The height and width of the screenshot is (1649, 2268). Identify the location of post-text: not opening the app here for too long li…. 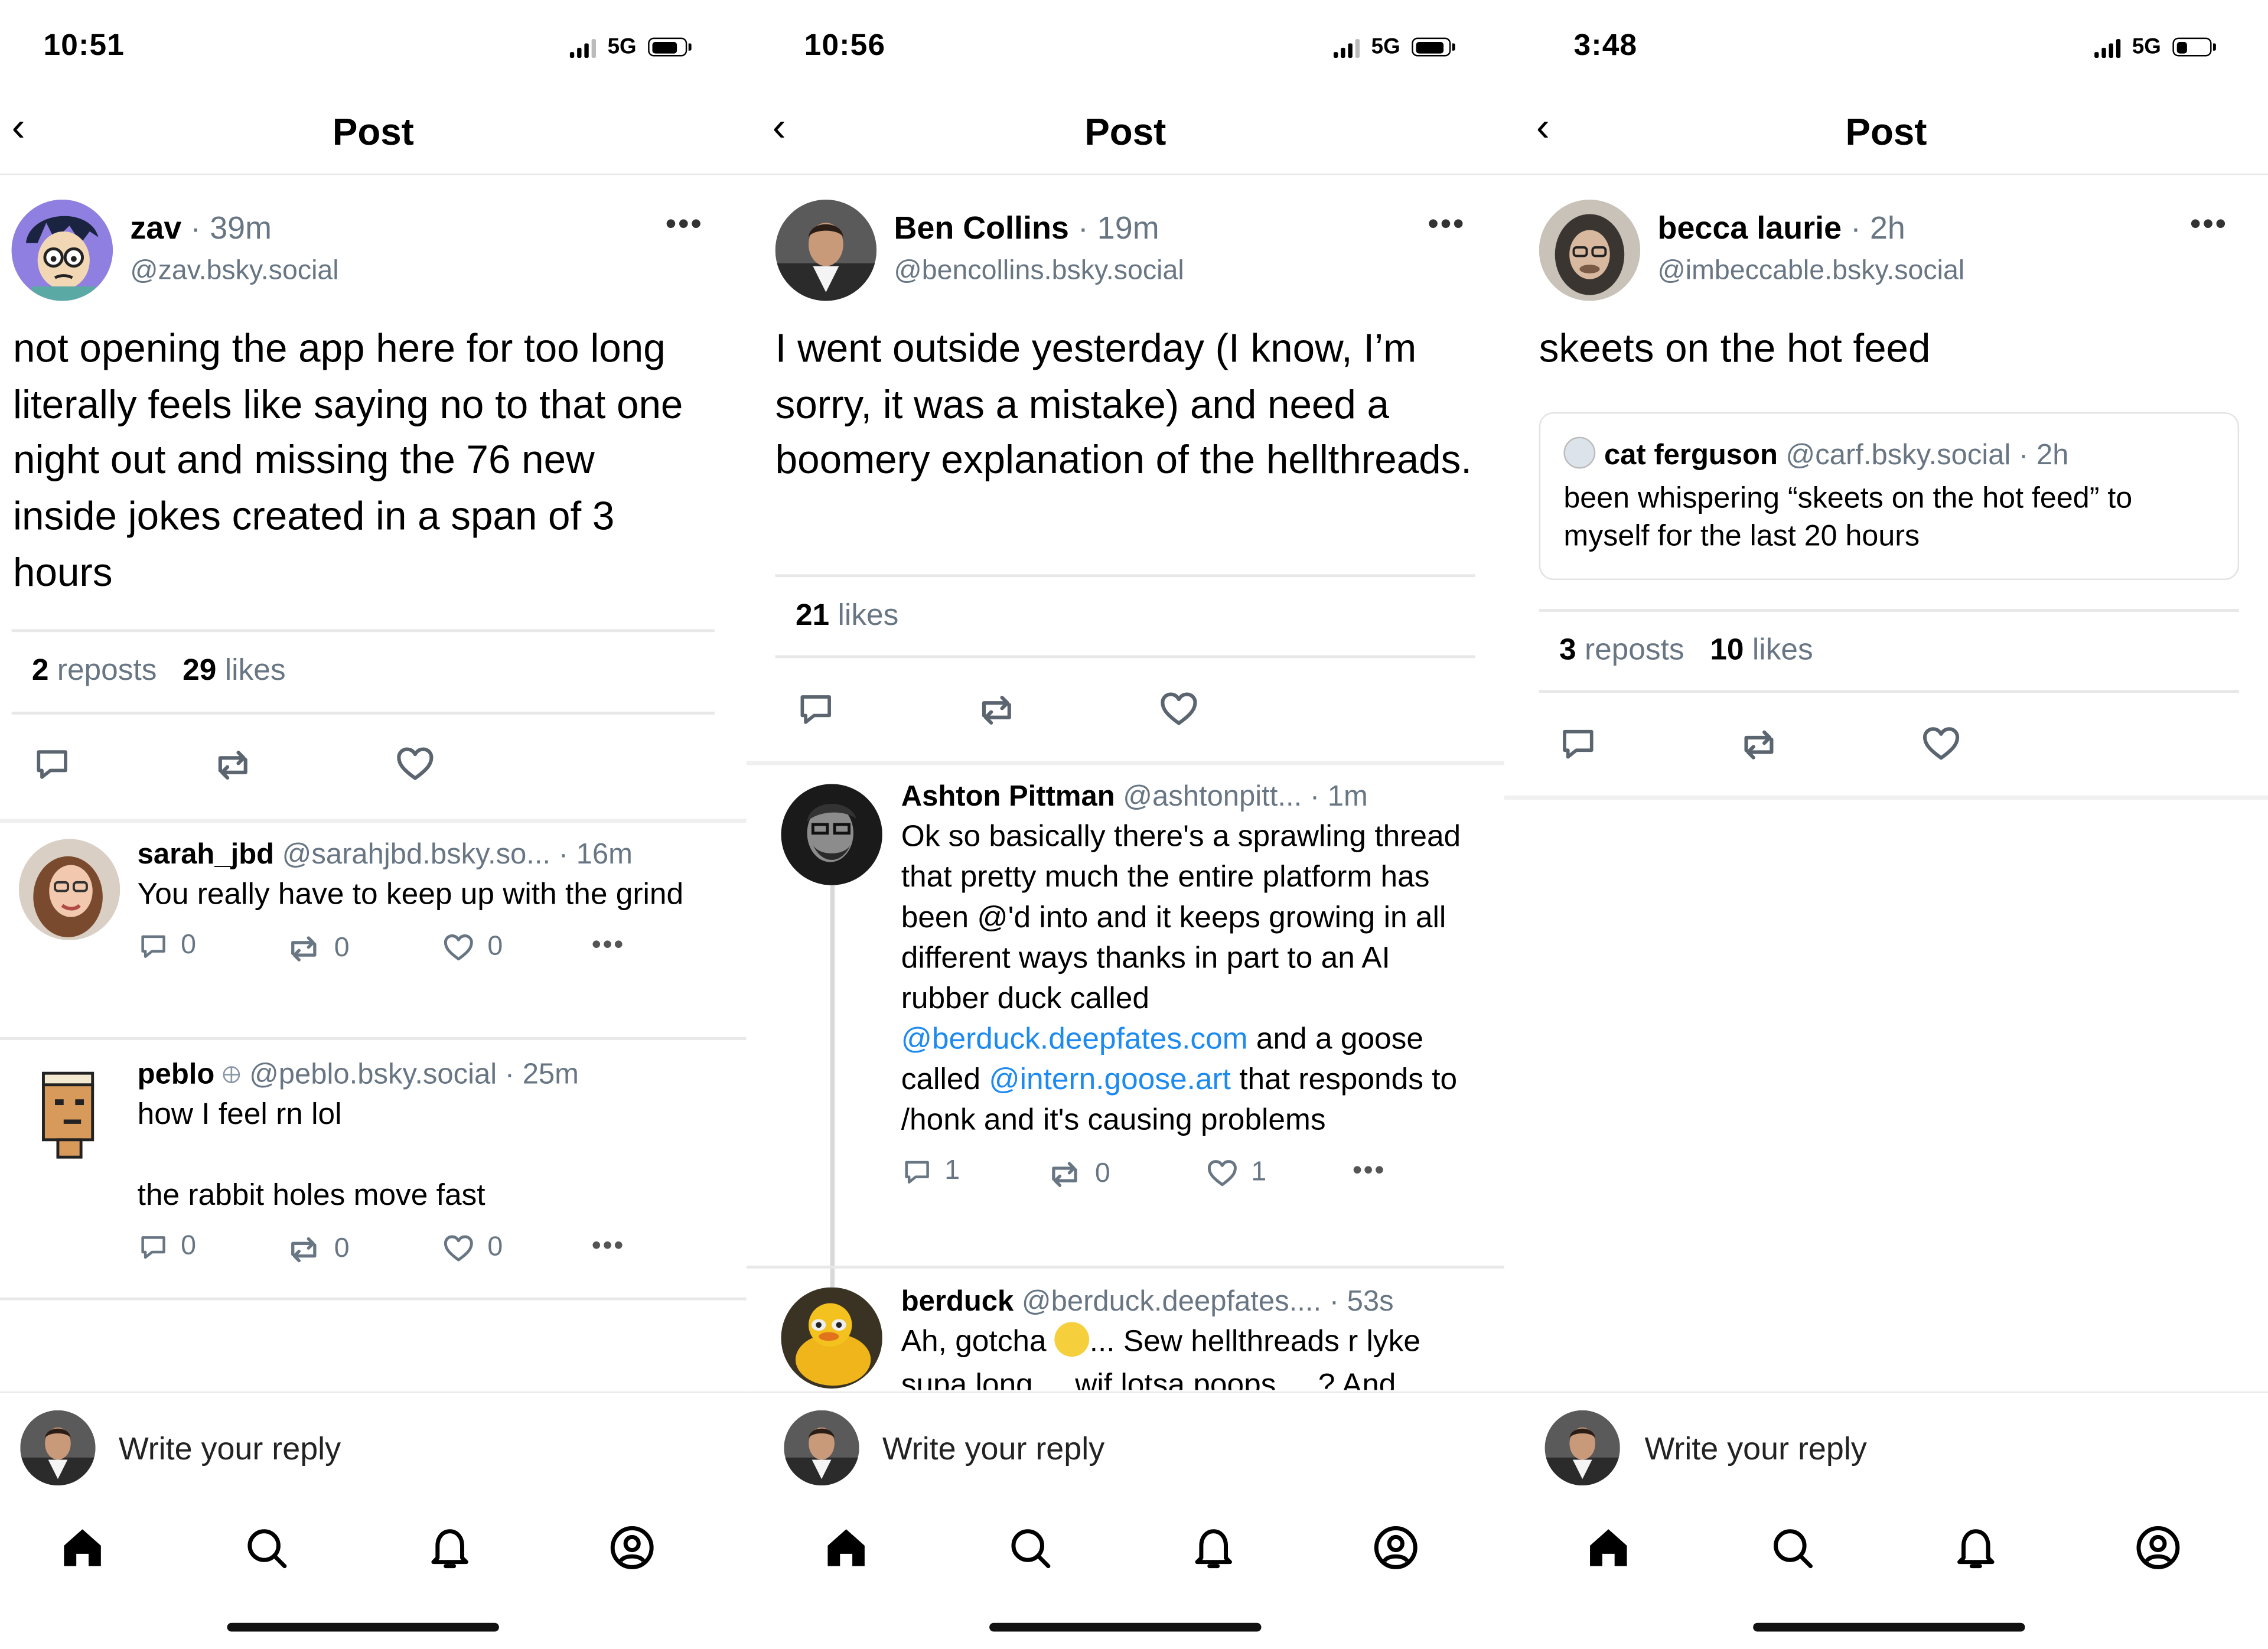
(348, 460).